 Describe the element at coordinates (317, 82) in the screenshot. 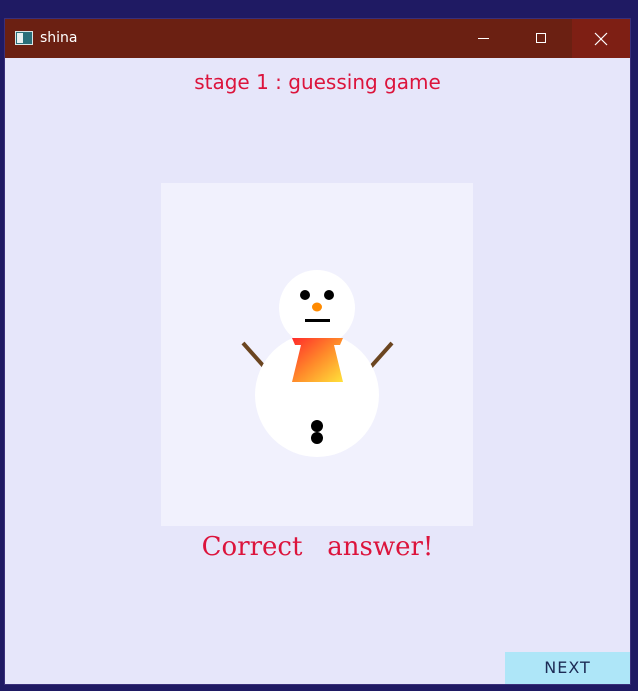

I see `stage-title: stage 1 : guessing game` at that location.